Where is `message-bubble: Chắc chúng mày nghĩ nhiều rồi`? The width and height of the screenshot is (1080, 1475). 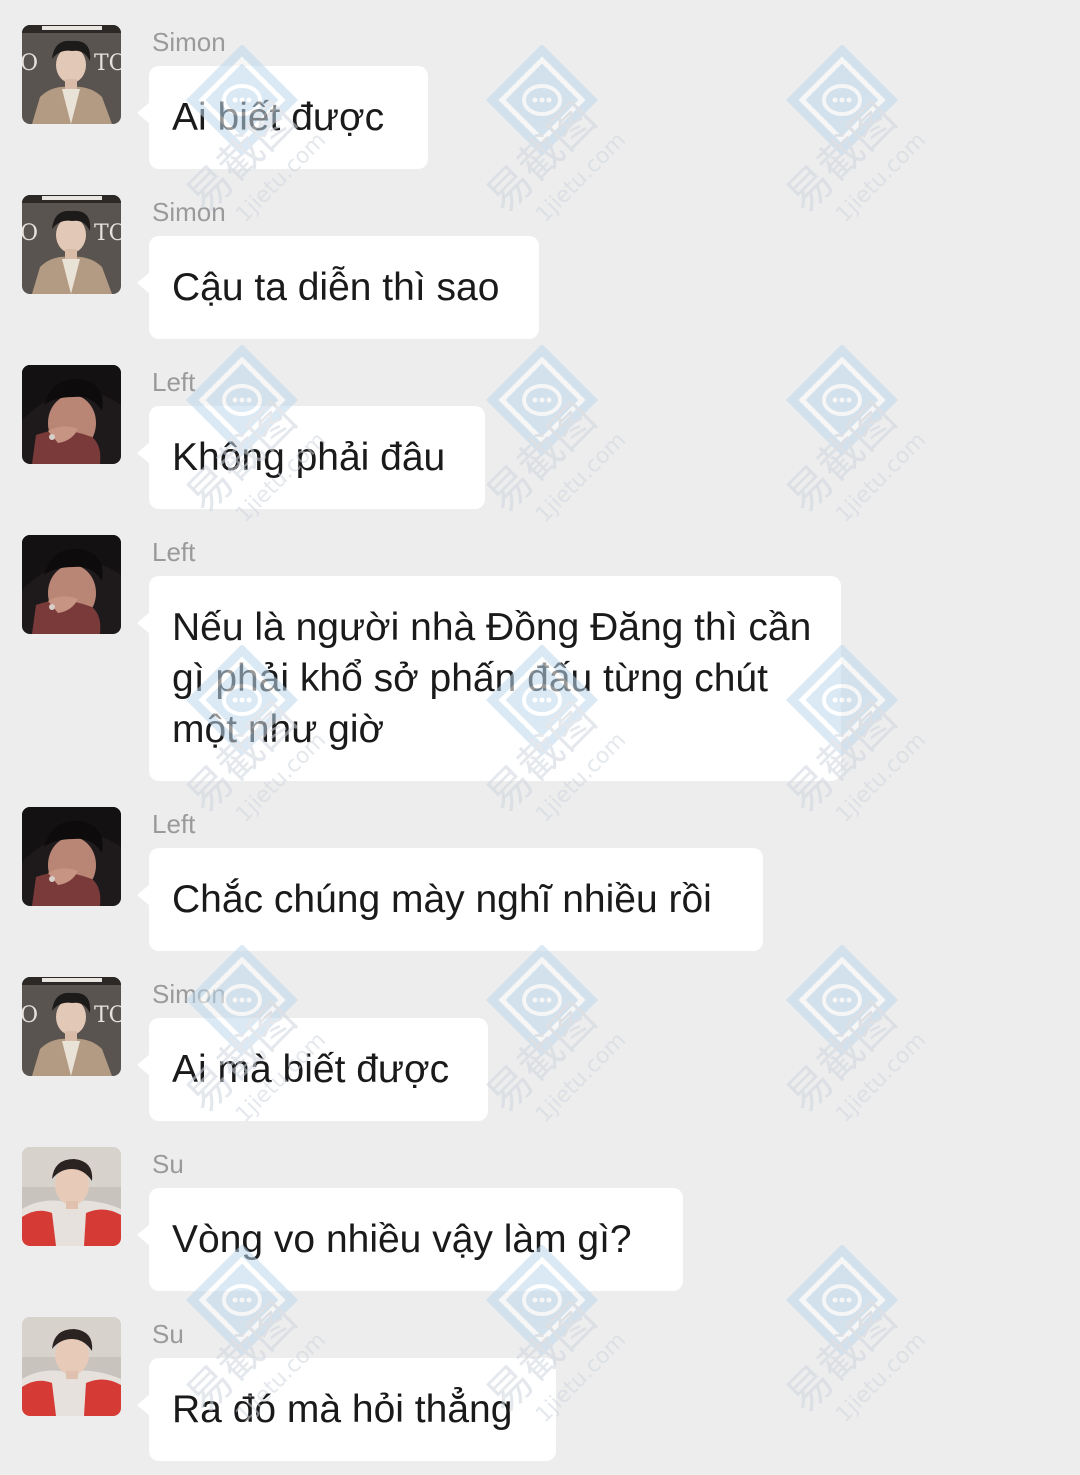
message-bubble: Chắc chúng mày nghĩ nhiều rồi is located at coordinates (450, 899).